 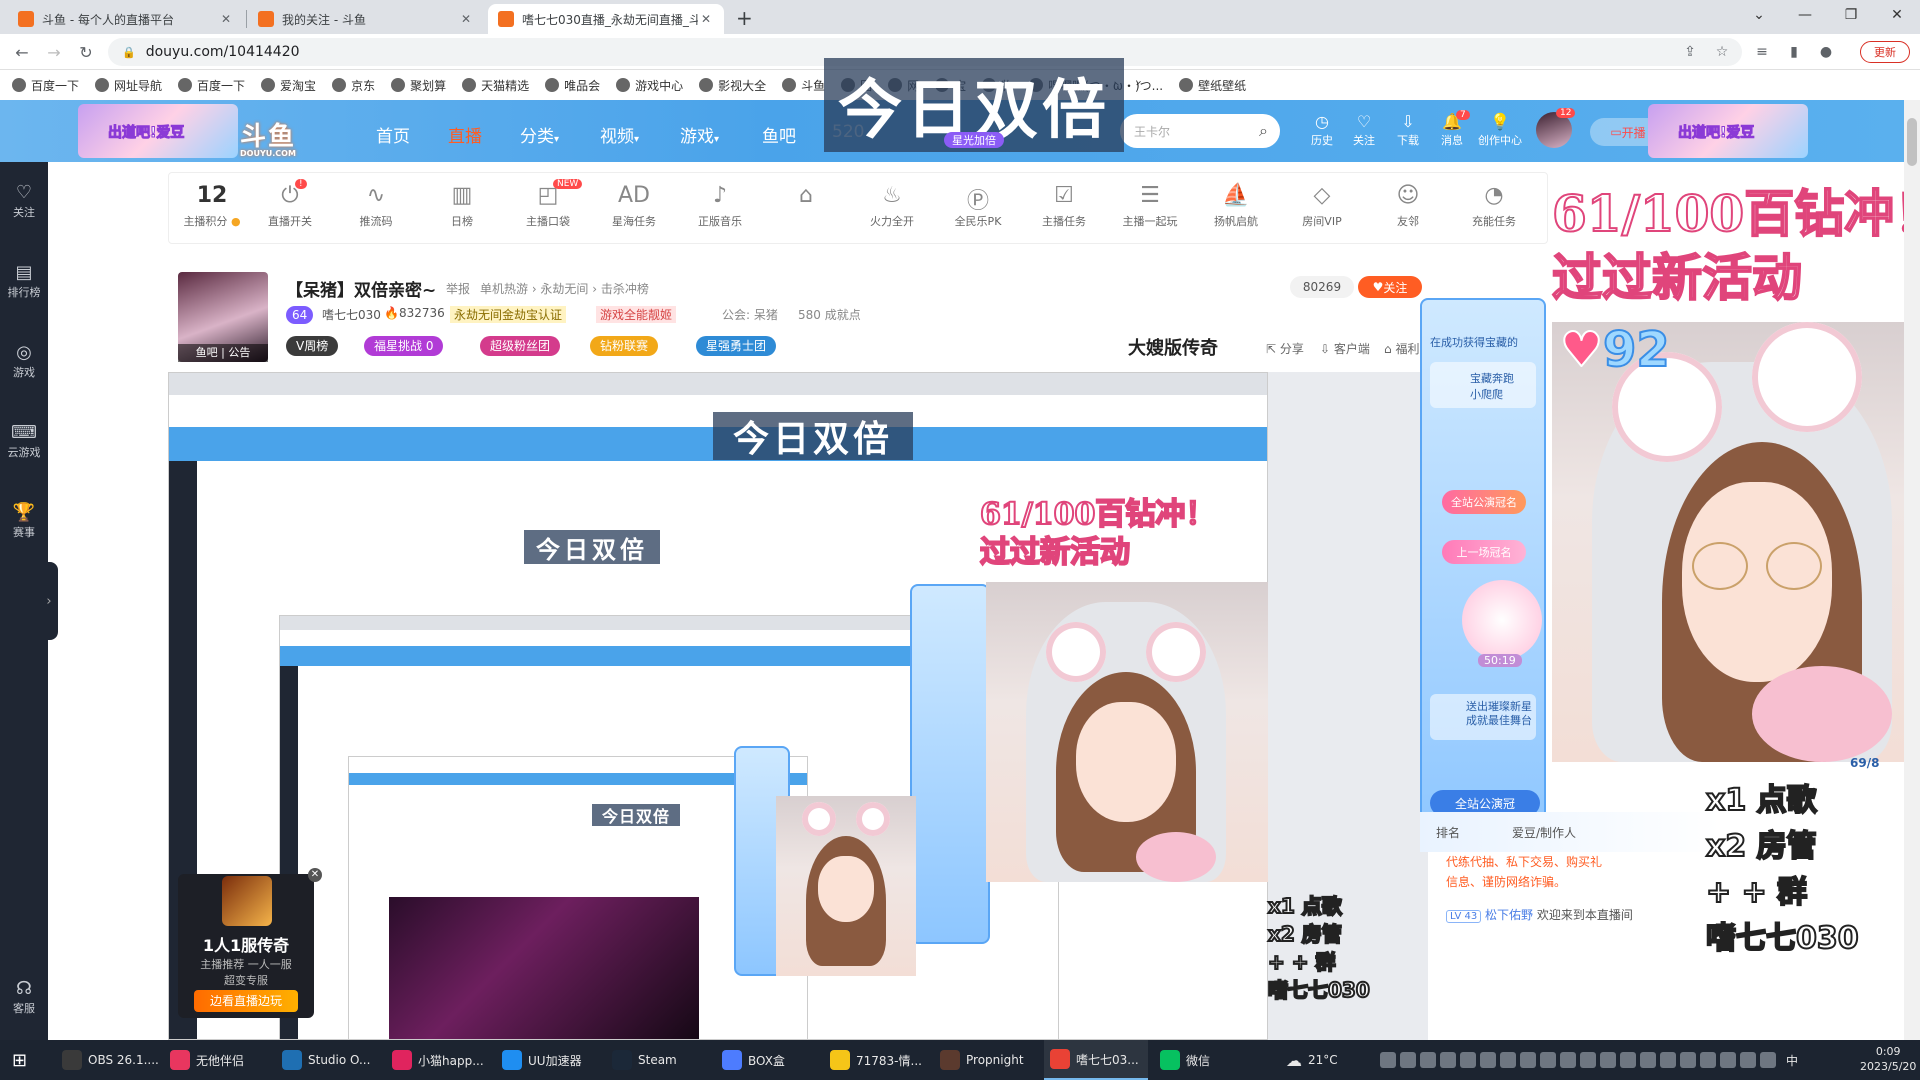 I want to click on sidebar-item-match: 🏆 赛事, so click(x=24, y=521).